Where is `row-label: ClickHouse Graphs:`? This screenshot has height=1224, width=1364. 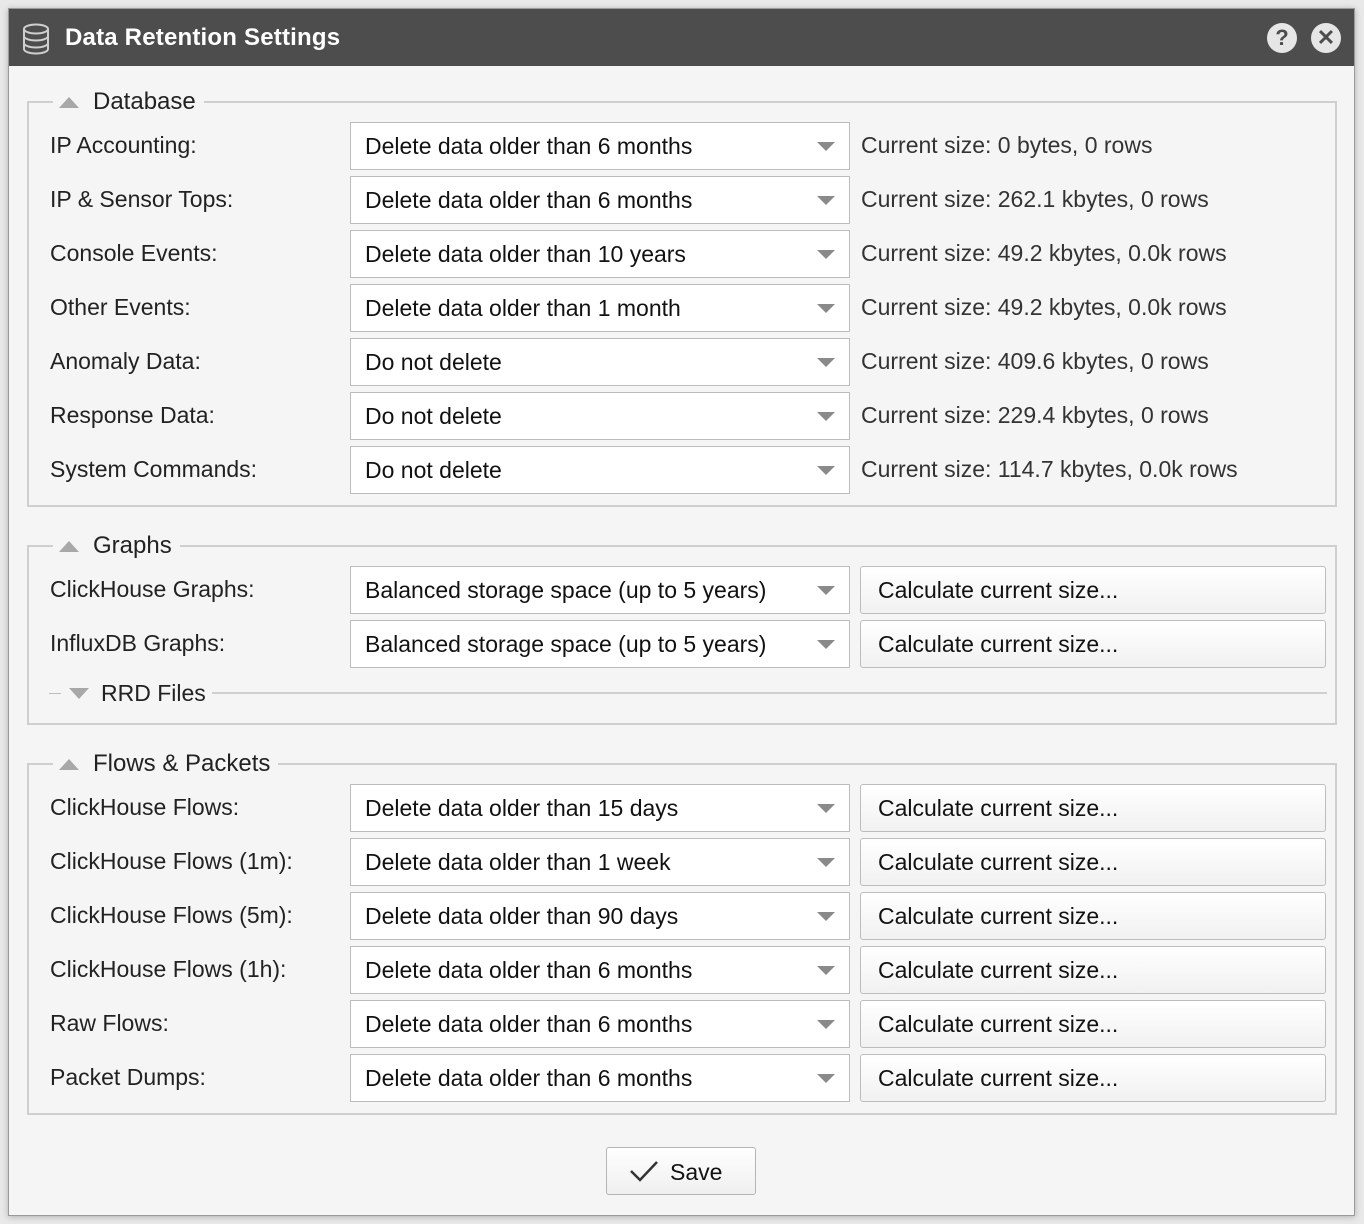
row-label: ClickHouse Graphs: is located at coordinates (152, 589).